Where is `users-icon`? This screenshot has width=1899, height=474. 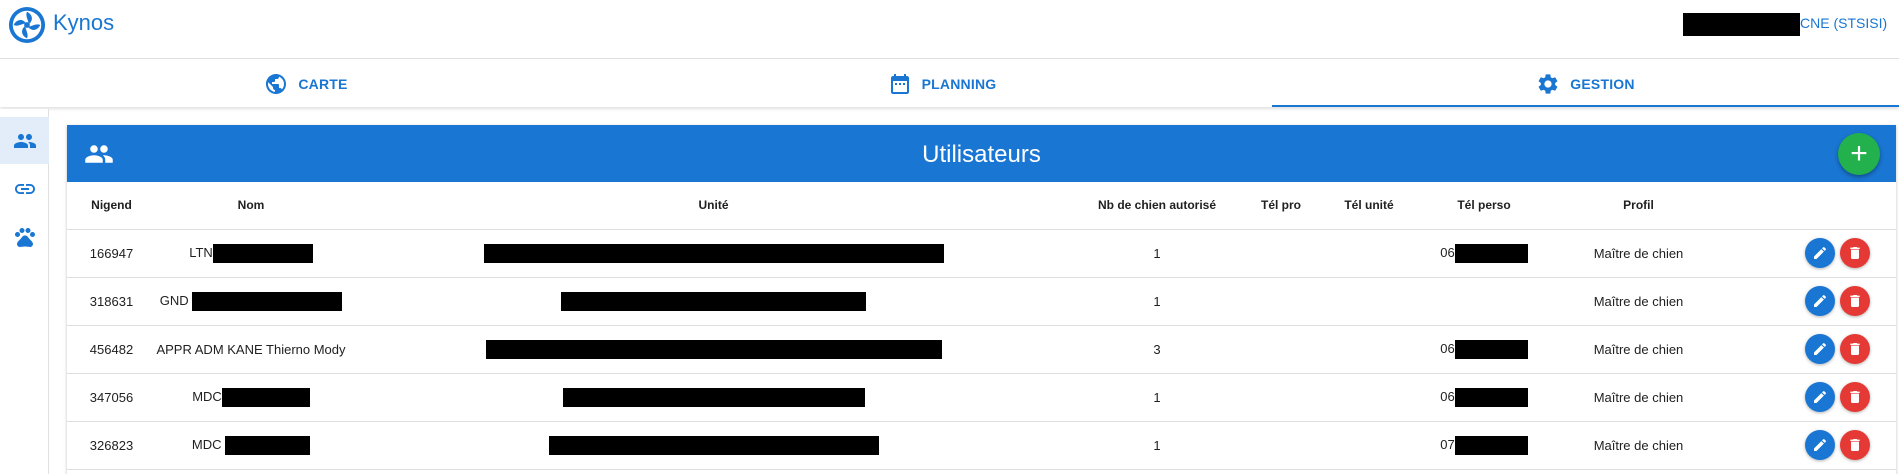 users-icon is located at coordinates (24, 140).